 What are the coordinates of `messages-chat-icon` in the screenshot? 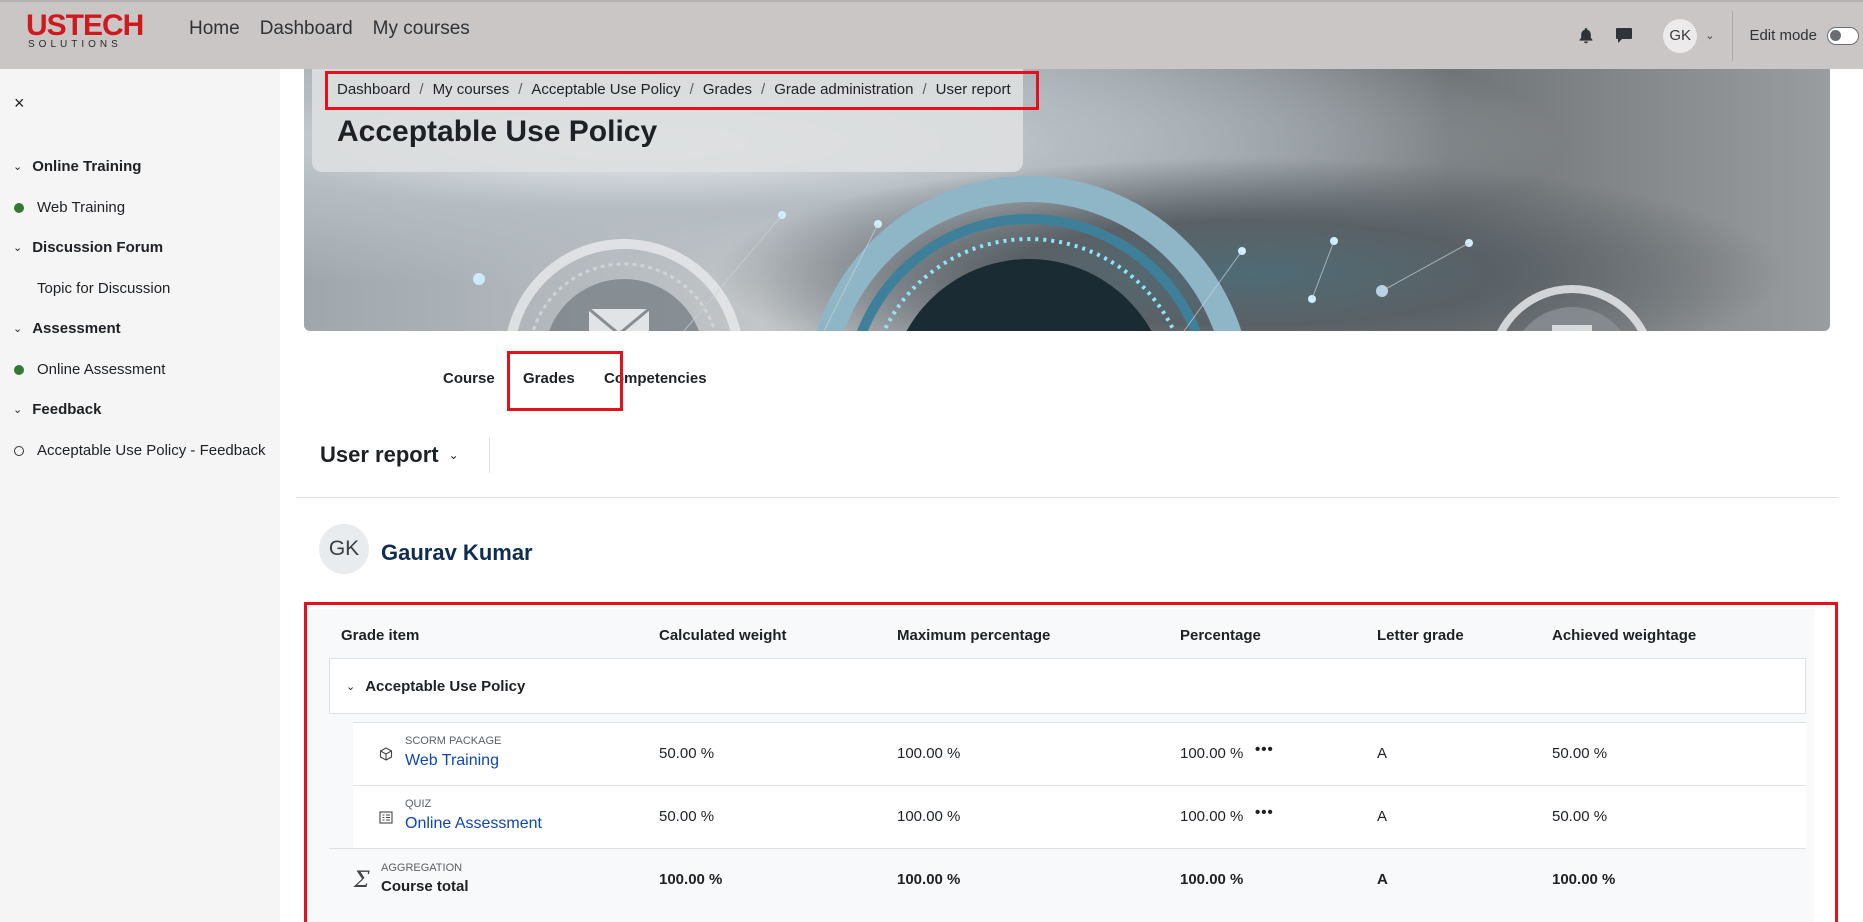 It's located at (1624, 36).